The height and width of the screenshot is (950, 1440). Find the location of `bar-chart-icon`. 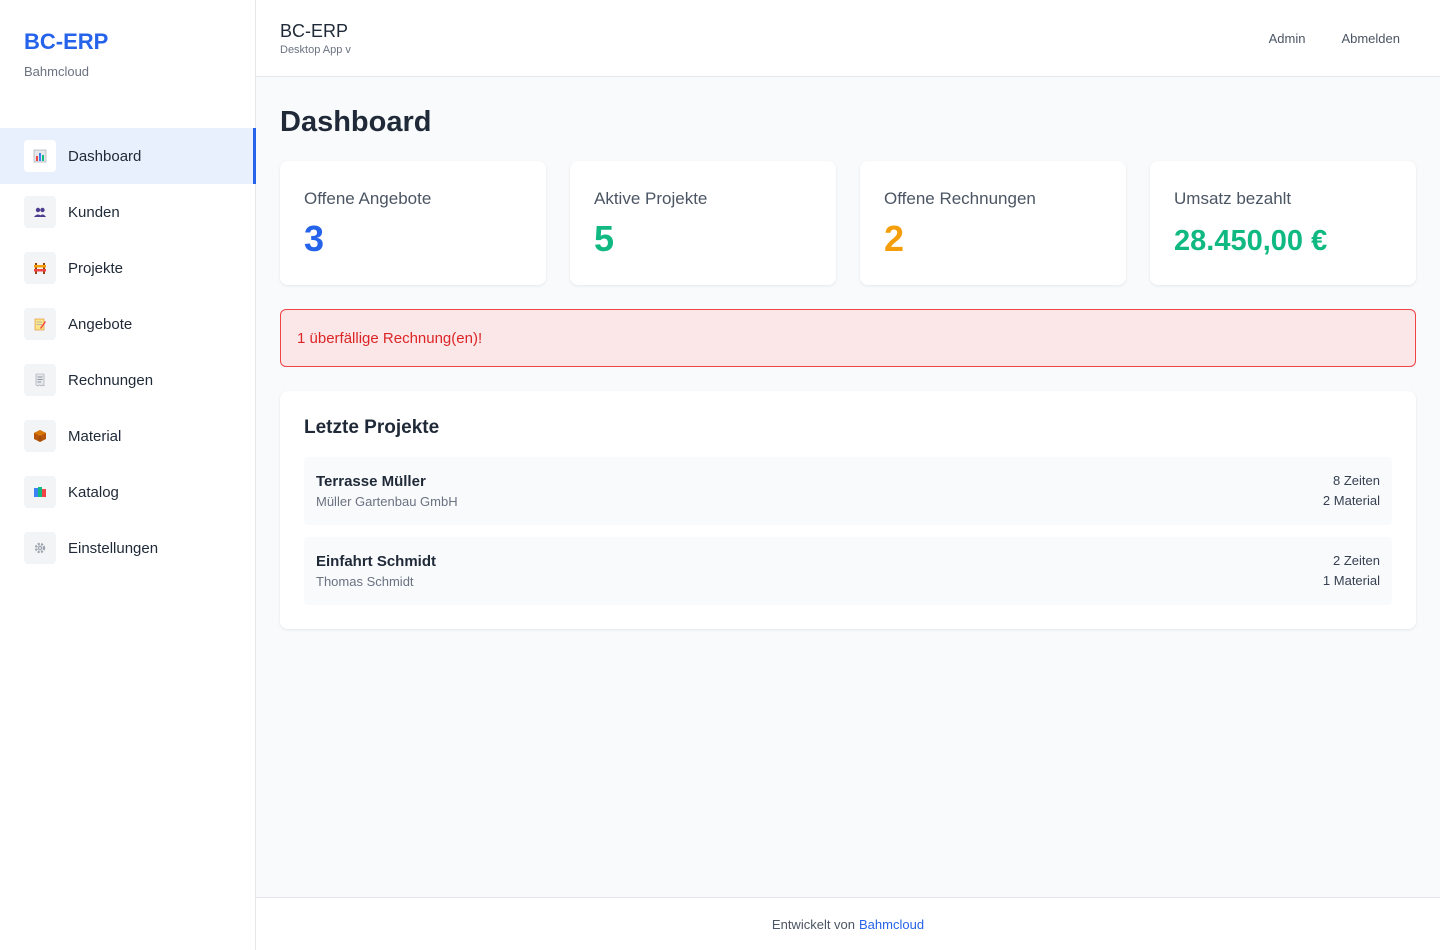

bar-chart-icon is located at coordinates (40, 156).